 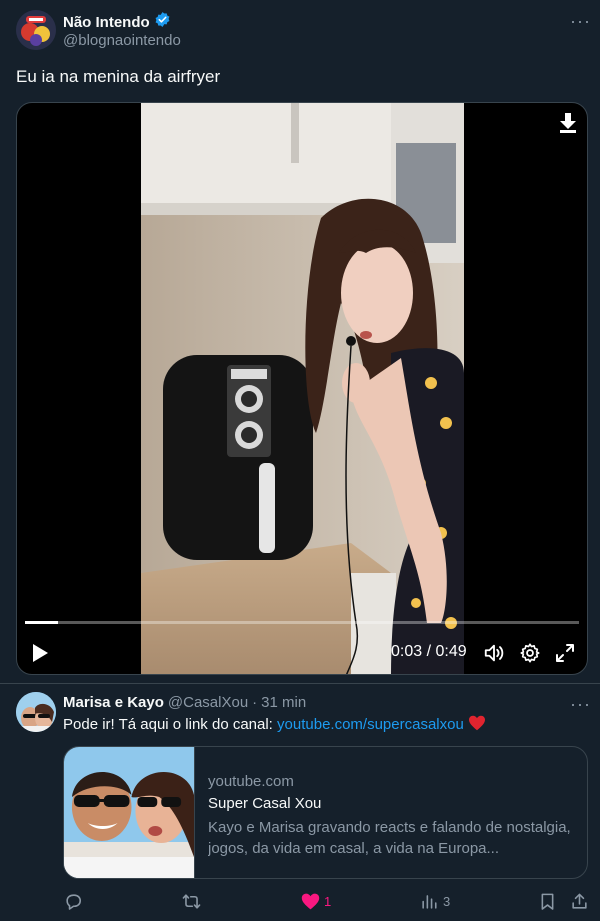 I want to click on link-title: Super Casal Xou, so click(x=265, y=803).